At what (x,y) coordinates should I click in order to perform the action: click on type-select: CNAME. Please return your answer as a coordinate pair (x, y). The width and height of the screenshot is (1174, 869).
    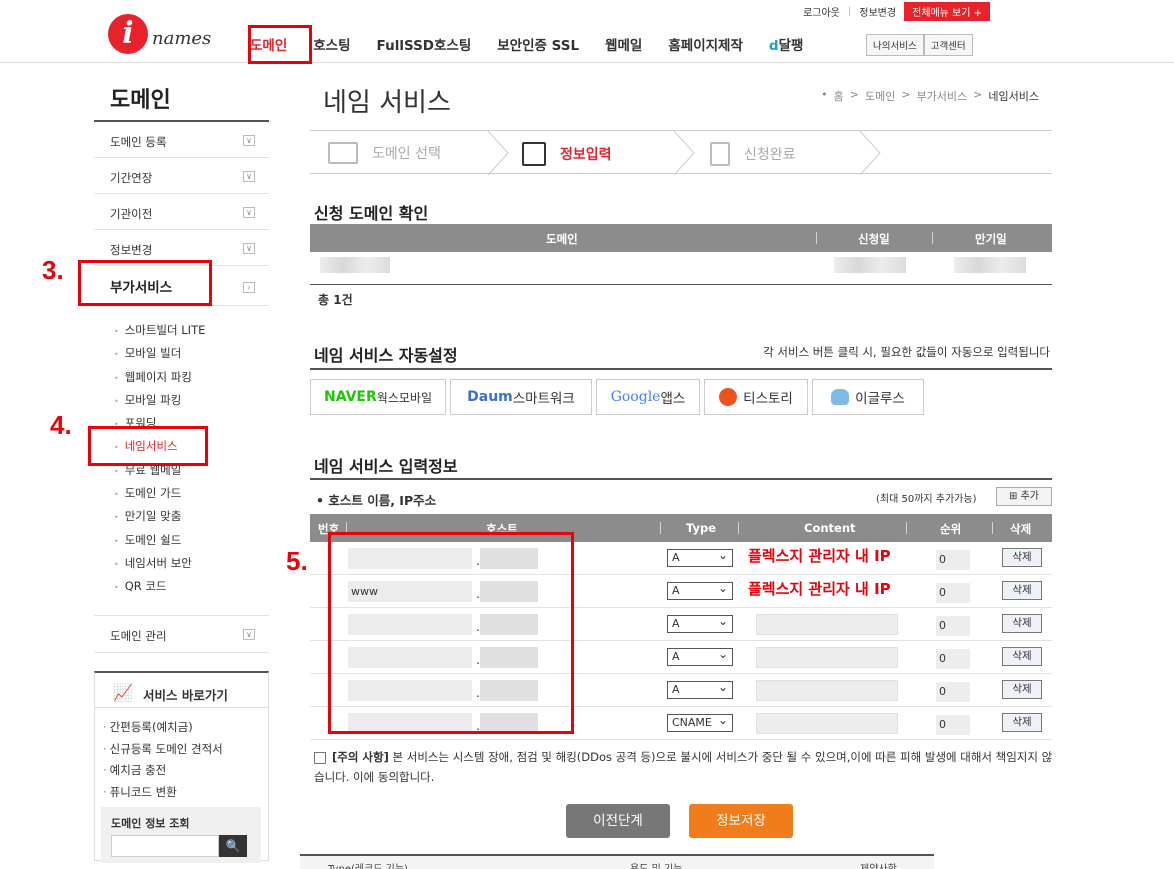
    Looking at the image, I should click on (700, 722).